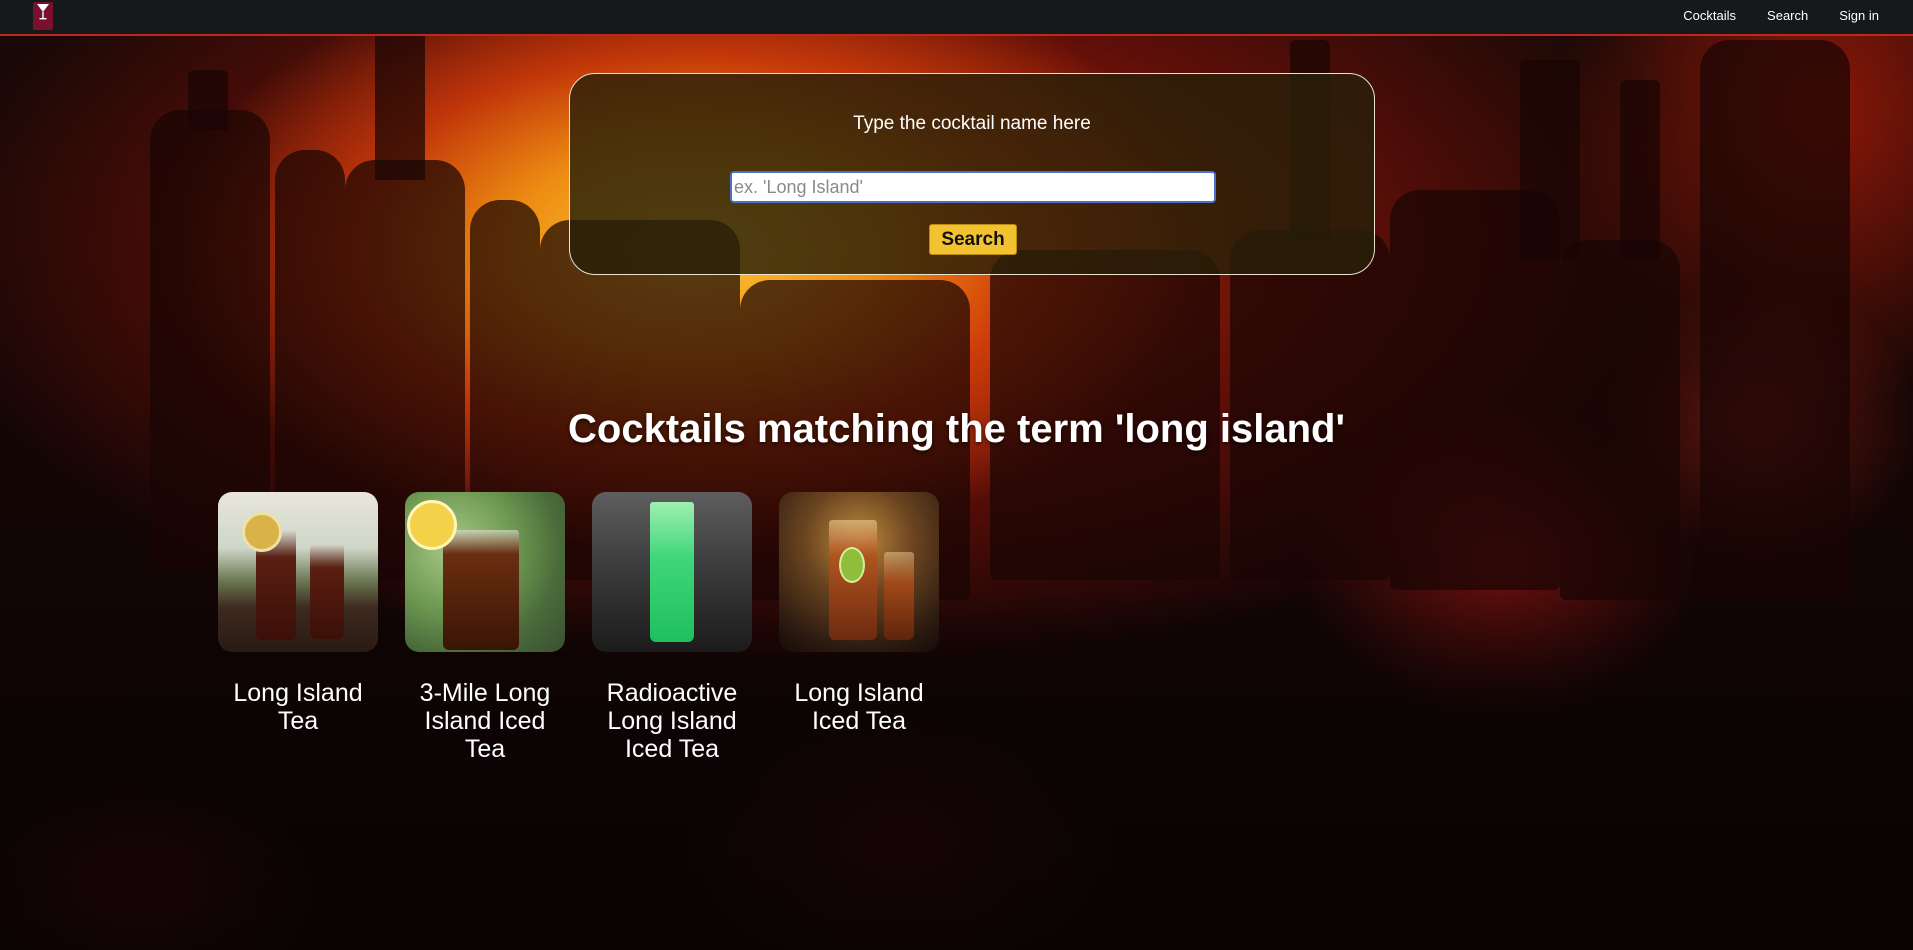 This screenshot has height=950, width=1913. Describe the element at coordinates (1787, 15) in the screenshot. I see `nav-link-search: Search` at that location.